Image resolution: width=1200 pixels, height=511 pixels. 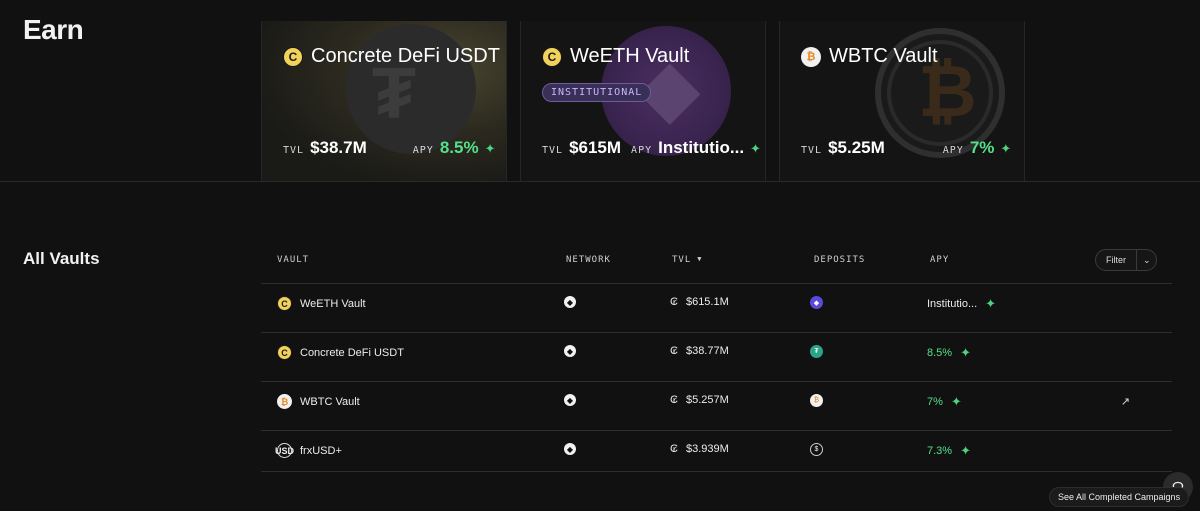 What do you see at coordinates (321, 450) in the screenshot?
I see `vault-name: frxUSD+` at bounding box center [321, 450].